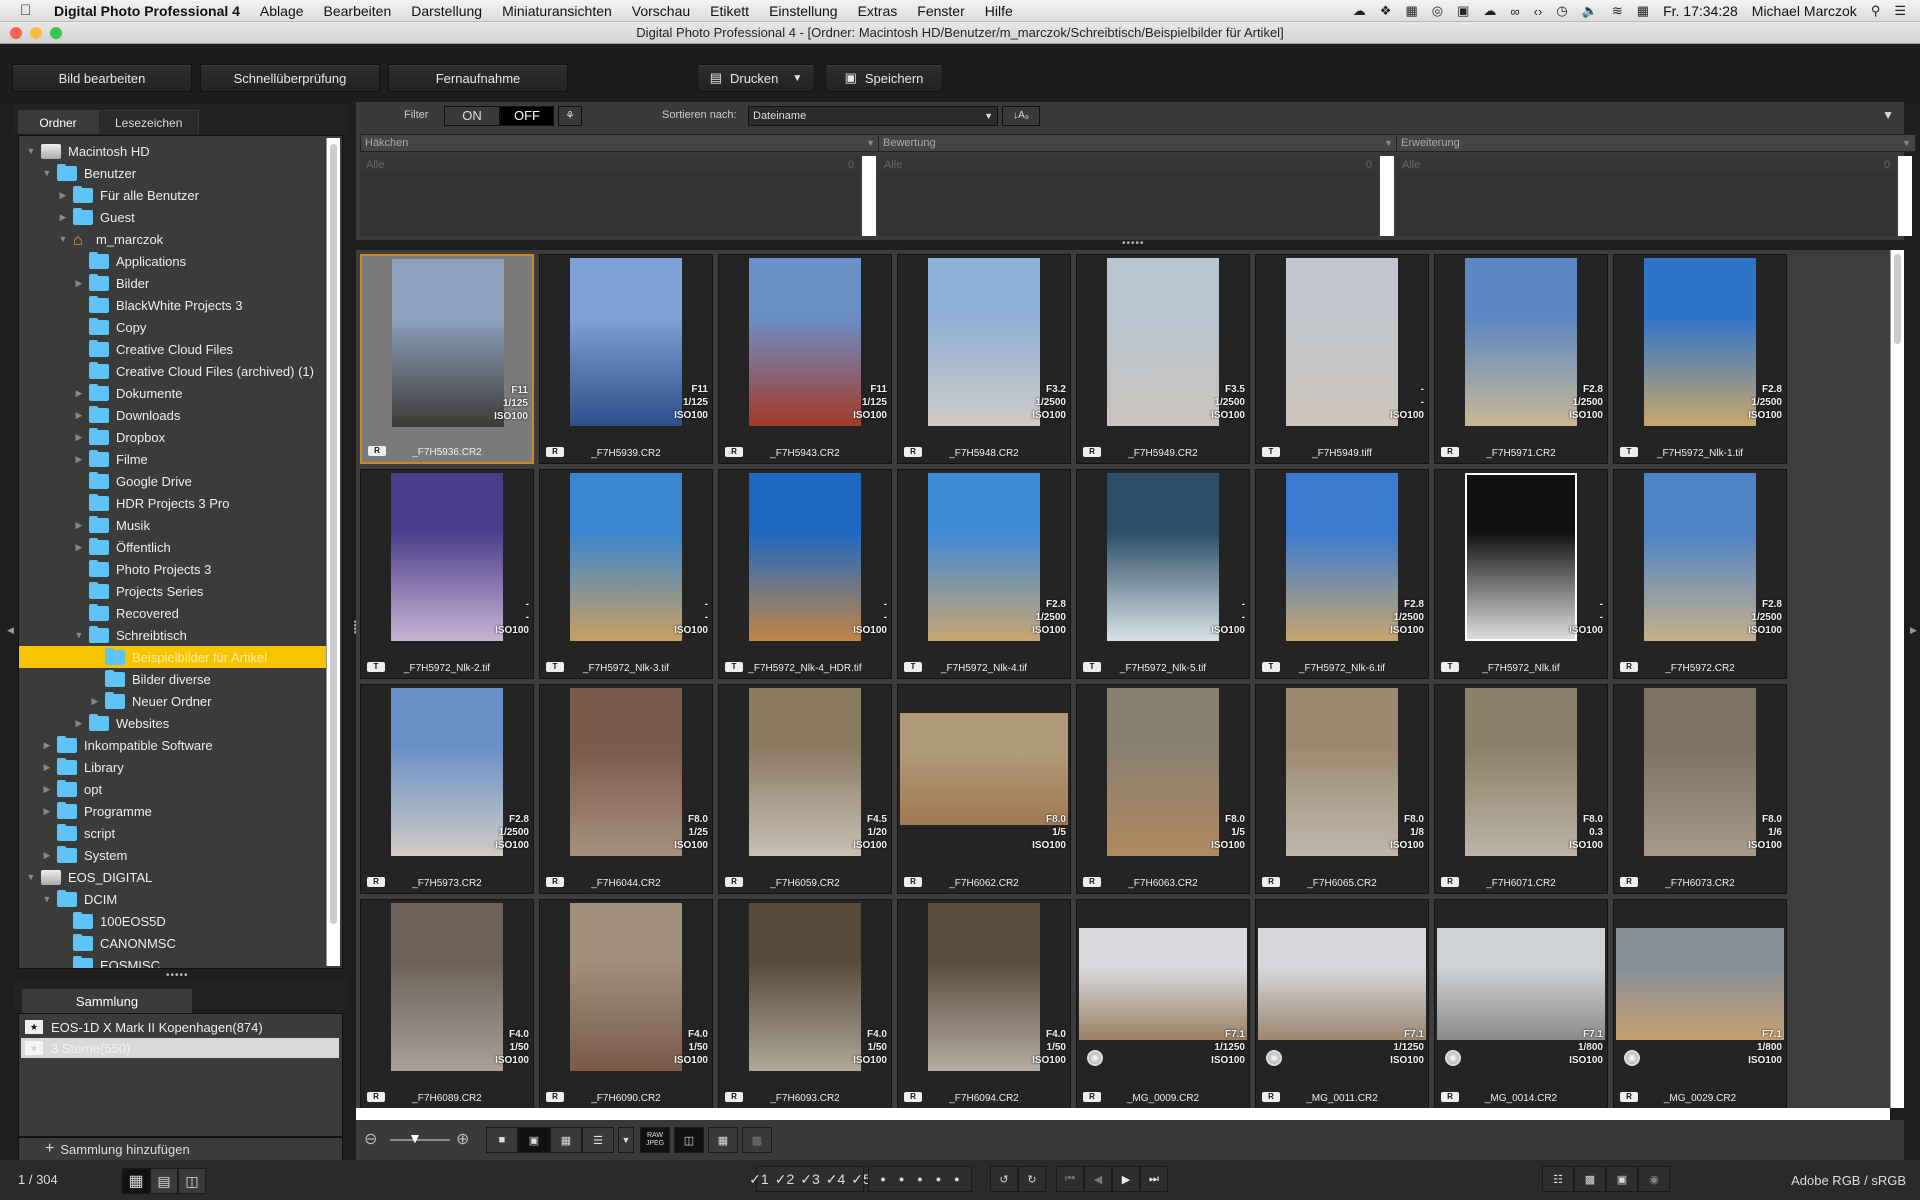 This screenshot has height=1200, width=1920. Describe the element at coordinates (136, 1181) in the screenshot. I see `layout-grid-button: ▦` at that location.